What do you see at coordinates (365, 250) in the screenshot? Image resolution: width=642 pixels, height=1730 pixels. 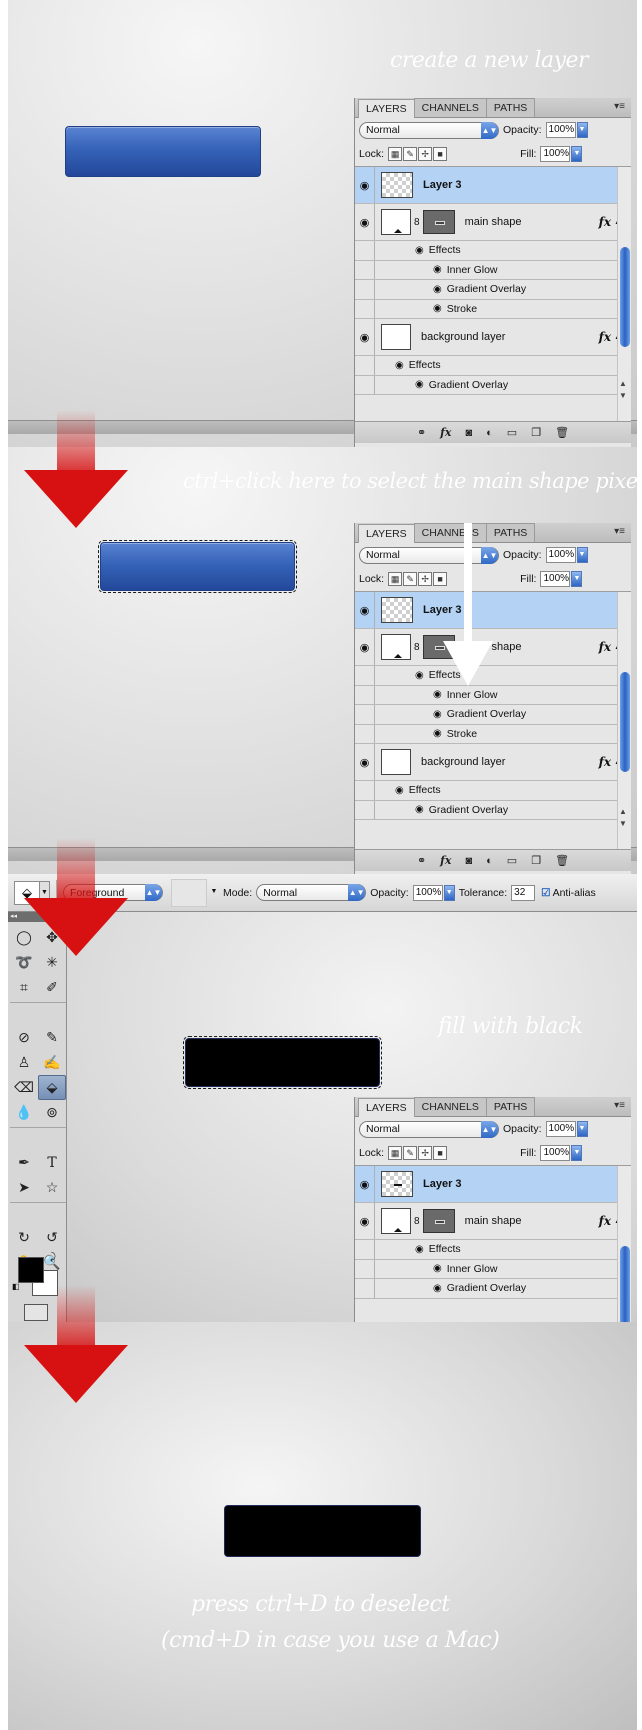 I see `eye-icon` at bounding box center [365, 250].